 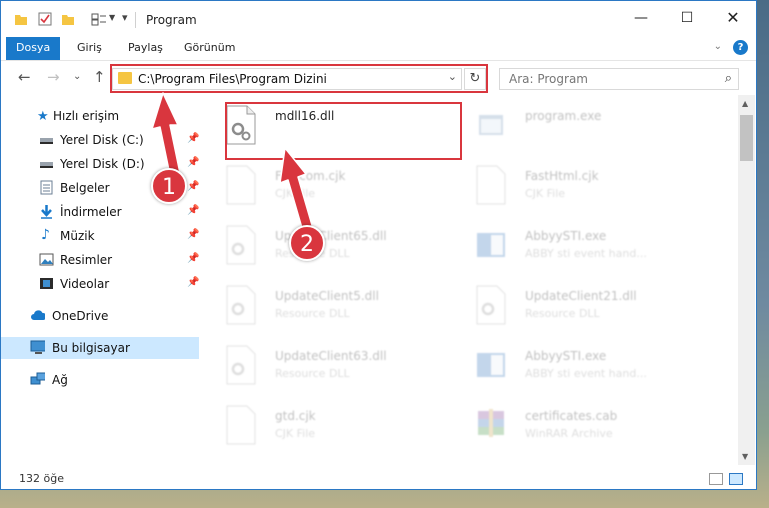 I want to click on file-item: Fastcom.cjk CJK File, so click(x=325, y=186).